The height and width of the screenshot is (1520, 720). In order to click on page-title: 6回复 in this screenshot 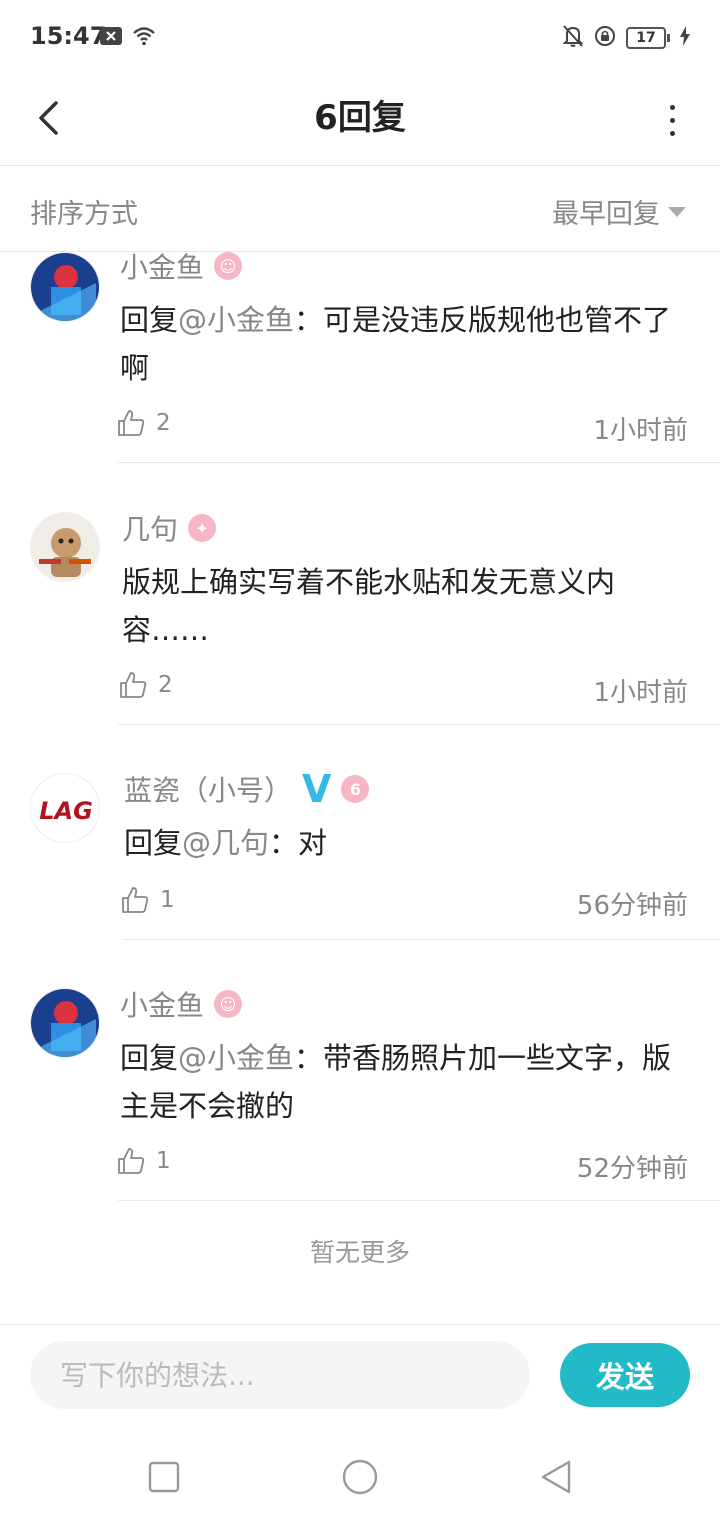, I will do `click(360, 118)`.